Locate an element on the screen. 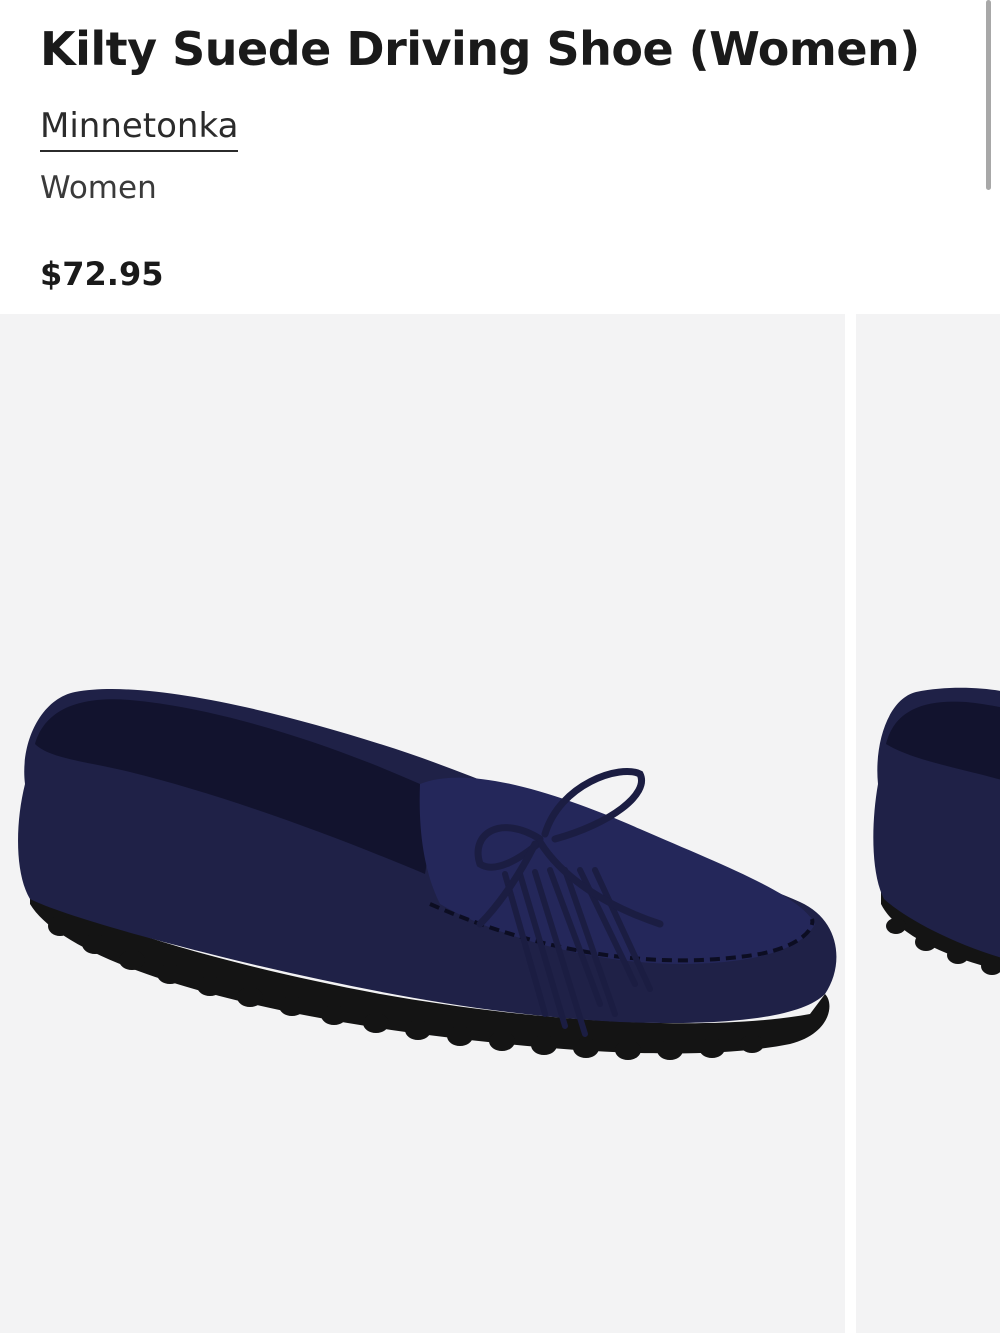 The width and height of the screenshot is (1000, 1333). brand-link: Minnetonka is located at coordinates (139, 129).